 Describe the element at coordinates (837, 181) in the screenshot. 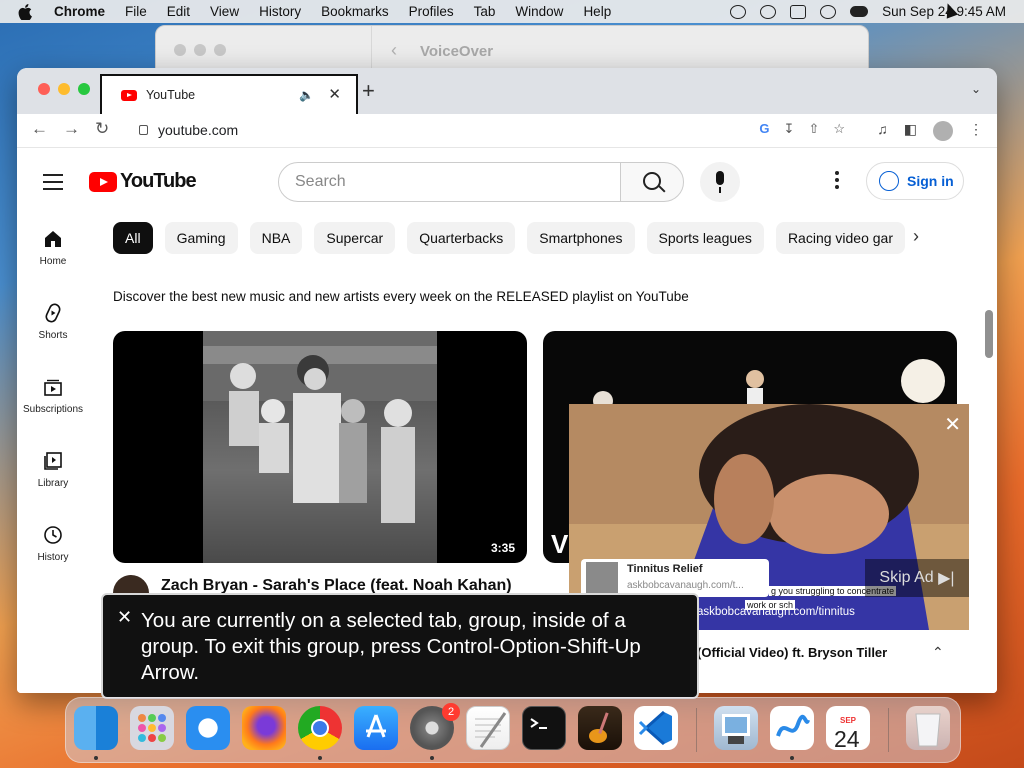

I see `settings-kebab-icon` at that location.